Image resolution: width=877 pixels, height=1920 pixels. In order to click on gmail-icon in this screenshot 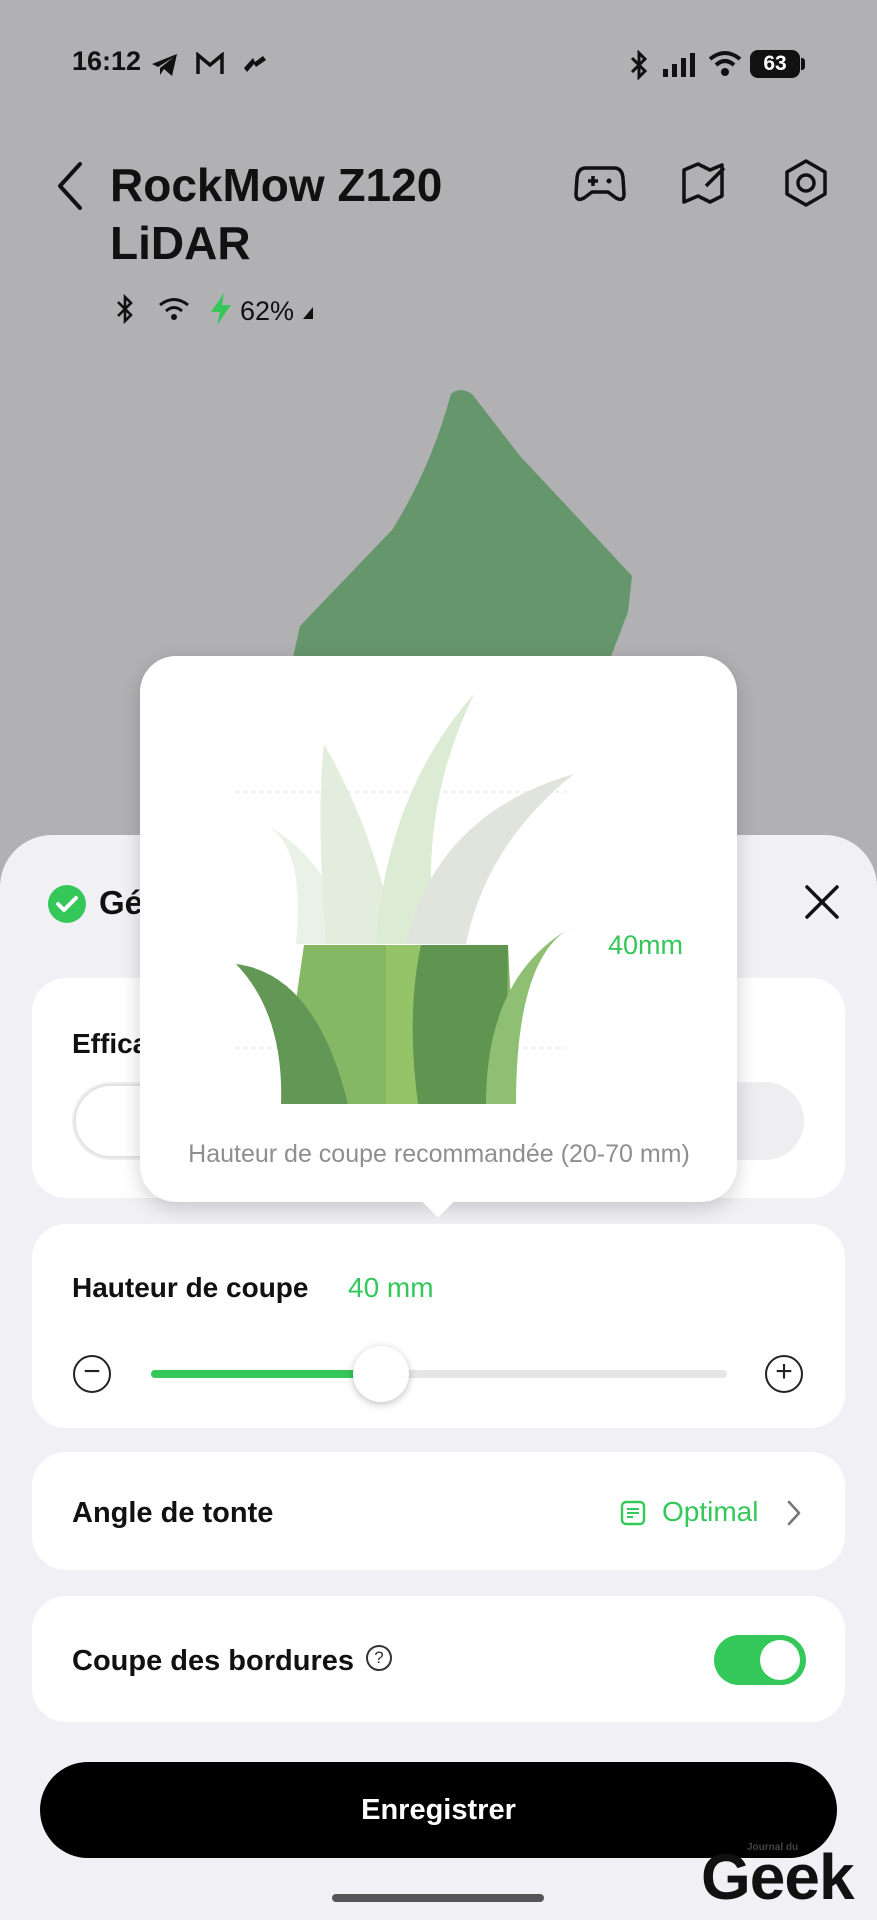, I will do `click(210, 63)`.